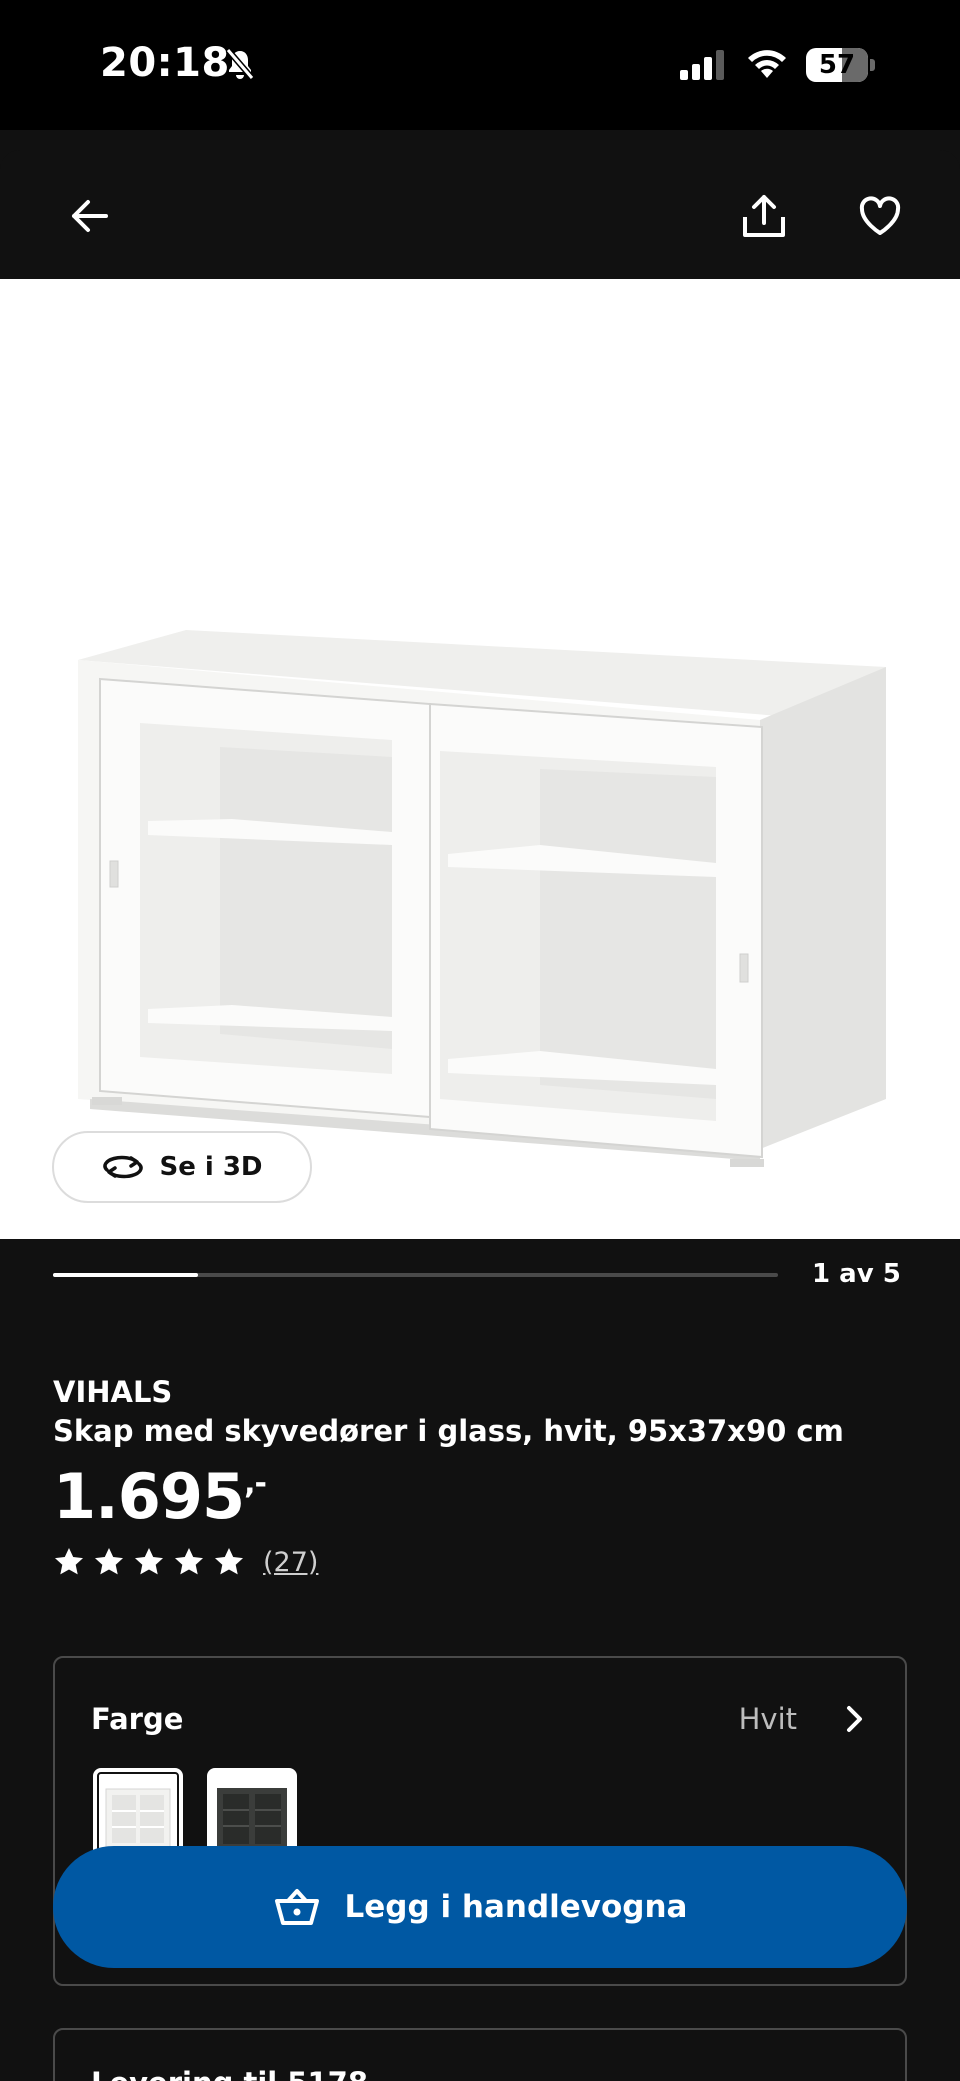  I want to click on back-button, so click(90, 216).